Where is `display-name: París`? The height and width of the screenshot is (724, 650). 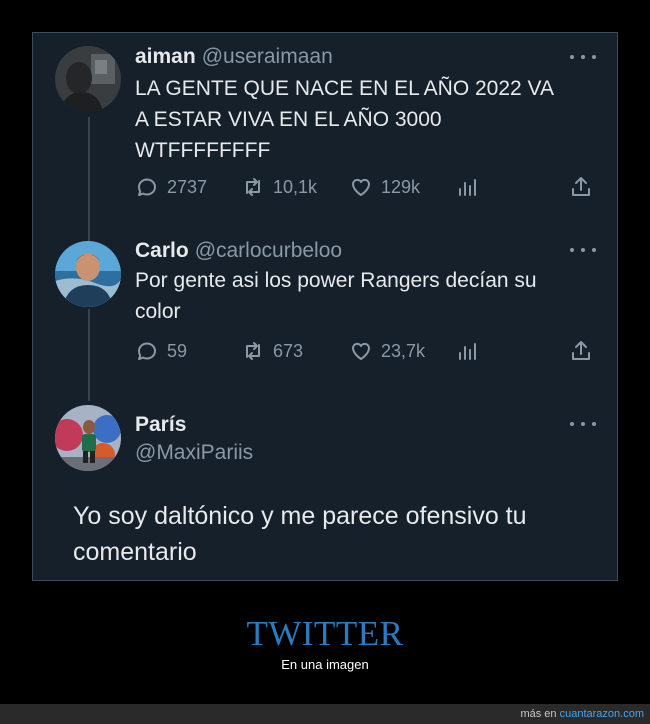 display-name: París is located at coordinates (160, 424).